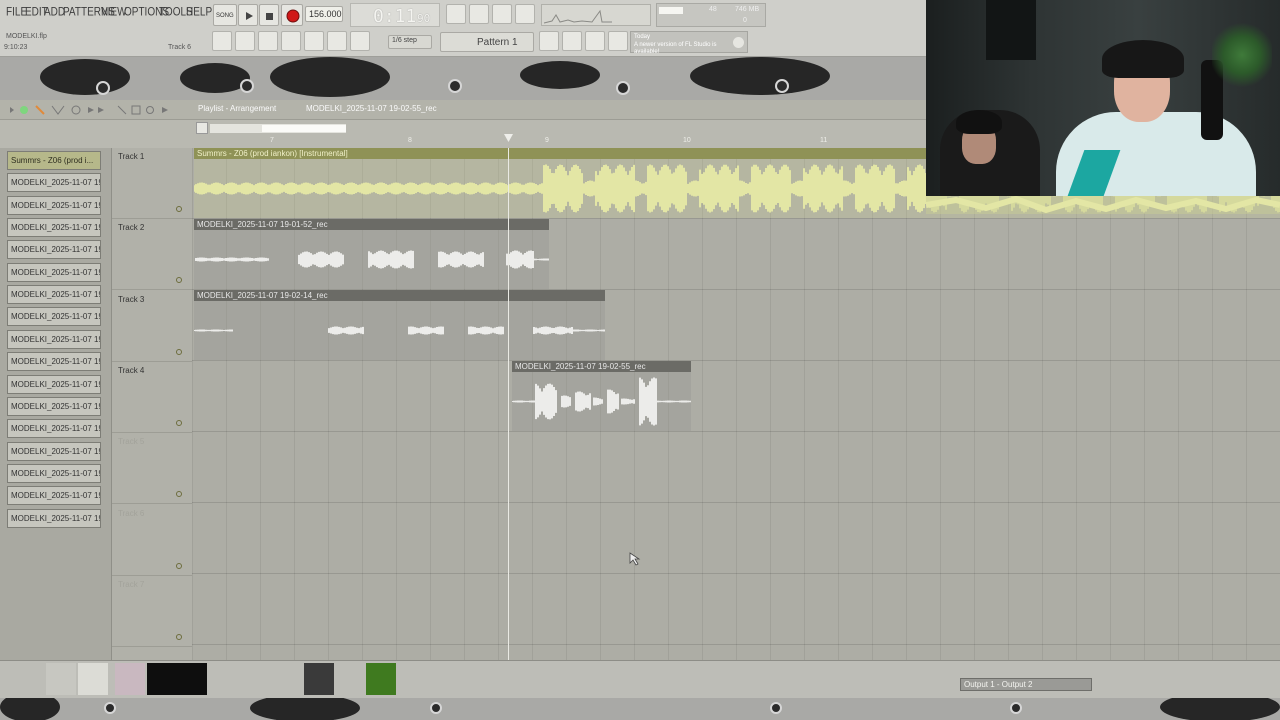 This screenshot has height=720, width=1280. Describe the element at coordinates (131, 299) in the screenshot. I see `track-name: Track 3` at that location.